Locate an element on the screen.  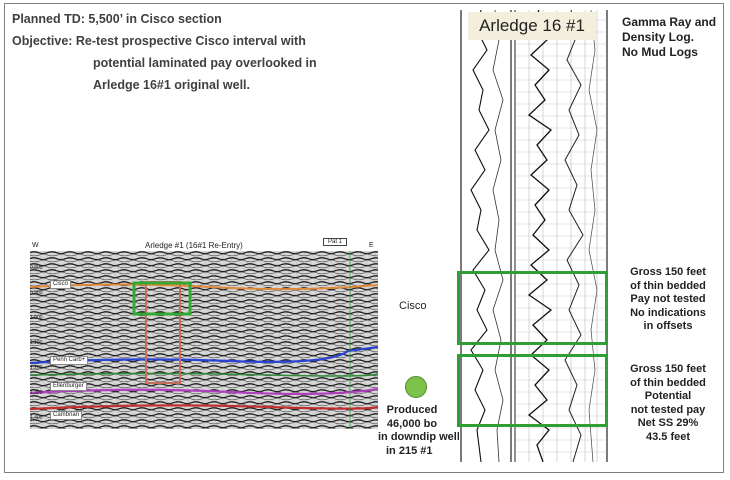
producing-well-icon is located at coordinates (416, 387).